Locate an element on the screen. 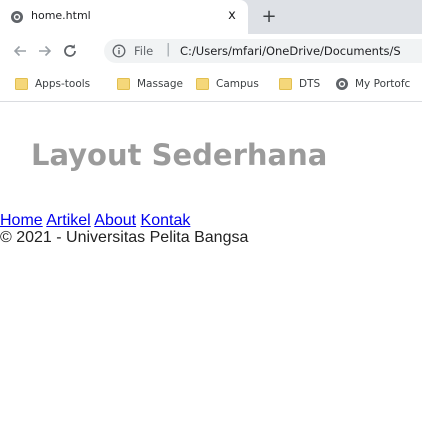  tab-strip: home.html x + is located at coordinates (211, 17).